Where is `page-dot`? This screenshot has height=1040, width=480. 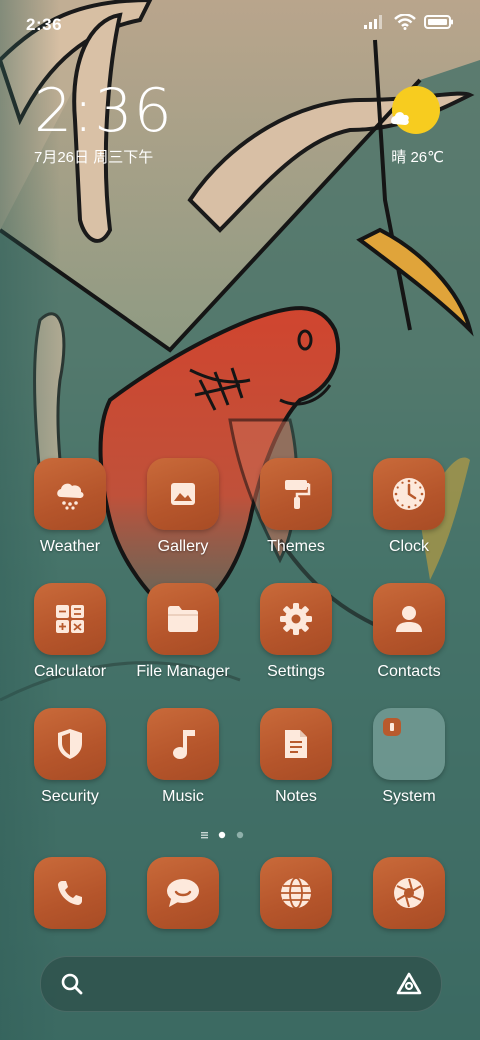 page-dot is located at coordinates (240, 835).